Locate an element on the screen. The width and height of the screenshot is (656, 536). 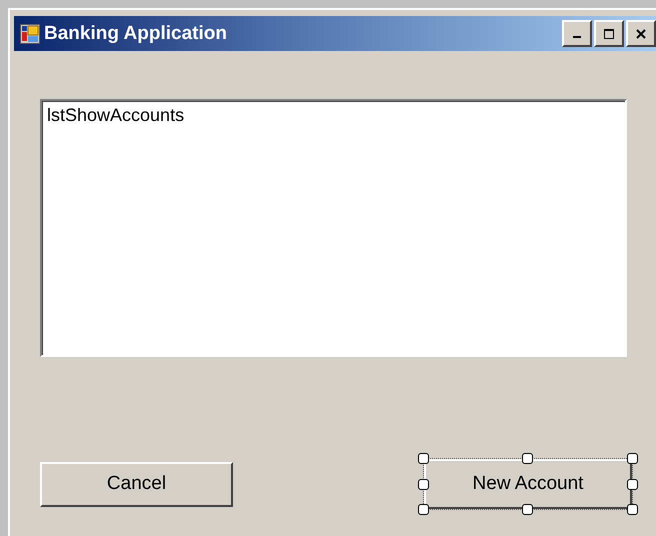
list-item: lstShowAccounts is located at coordinates (333, 115).